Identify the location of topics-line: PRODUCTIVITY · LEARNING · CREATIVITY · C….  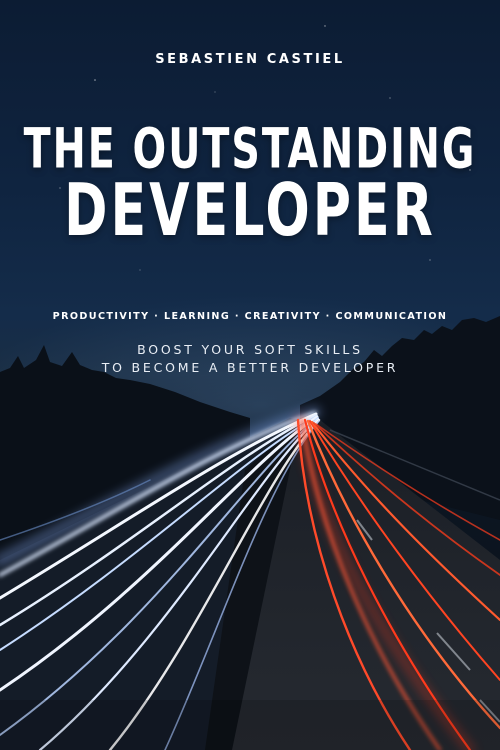
(250, 316).